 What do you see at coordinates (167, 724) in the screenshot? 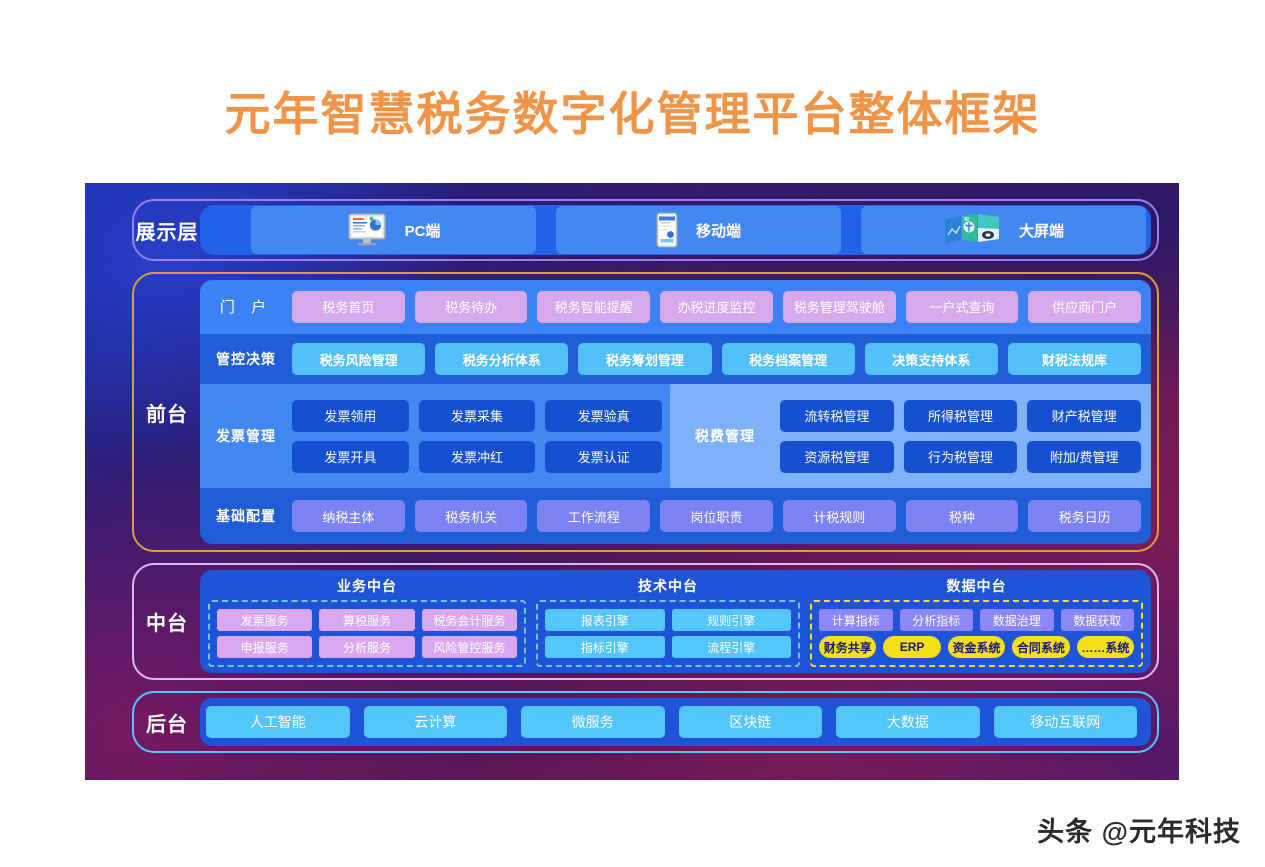
I see `layer-back-label: 后台` at bounding box center [167, 724].